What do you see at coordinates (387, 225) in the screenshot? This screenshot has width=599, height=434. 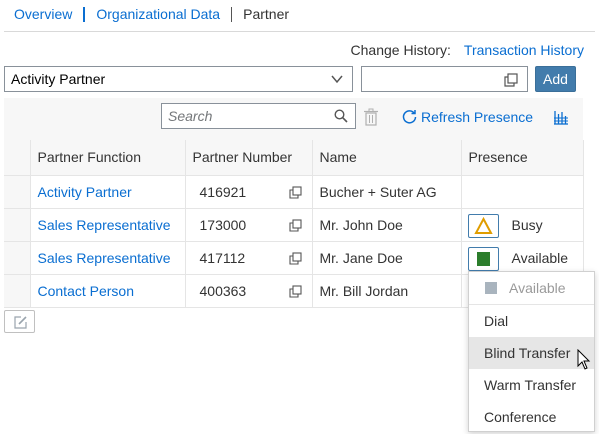 I see `partner-name: Mr. John Doe` at bounding box center [387, 225].